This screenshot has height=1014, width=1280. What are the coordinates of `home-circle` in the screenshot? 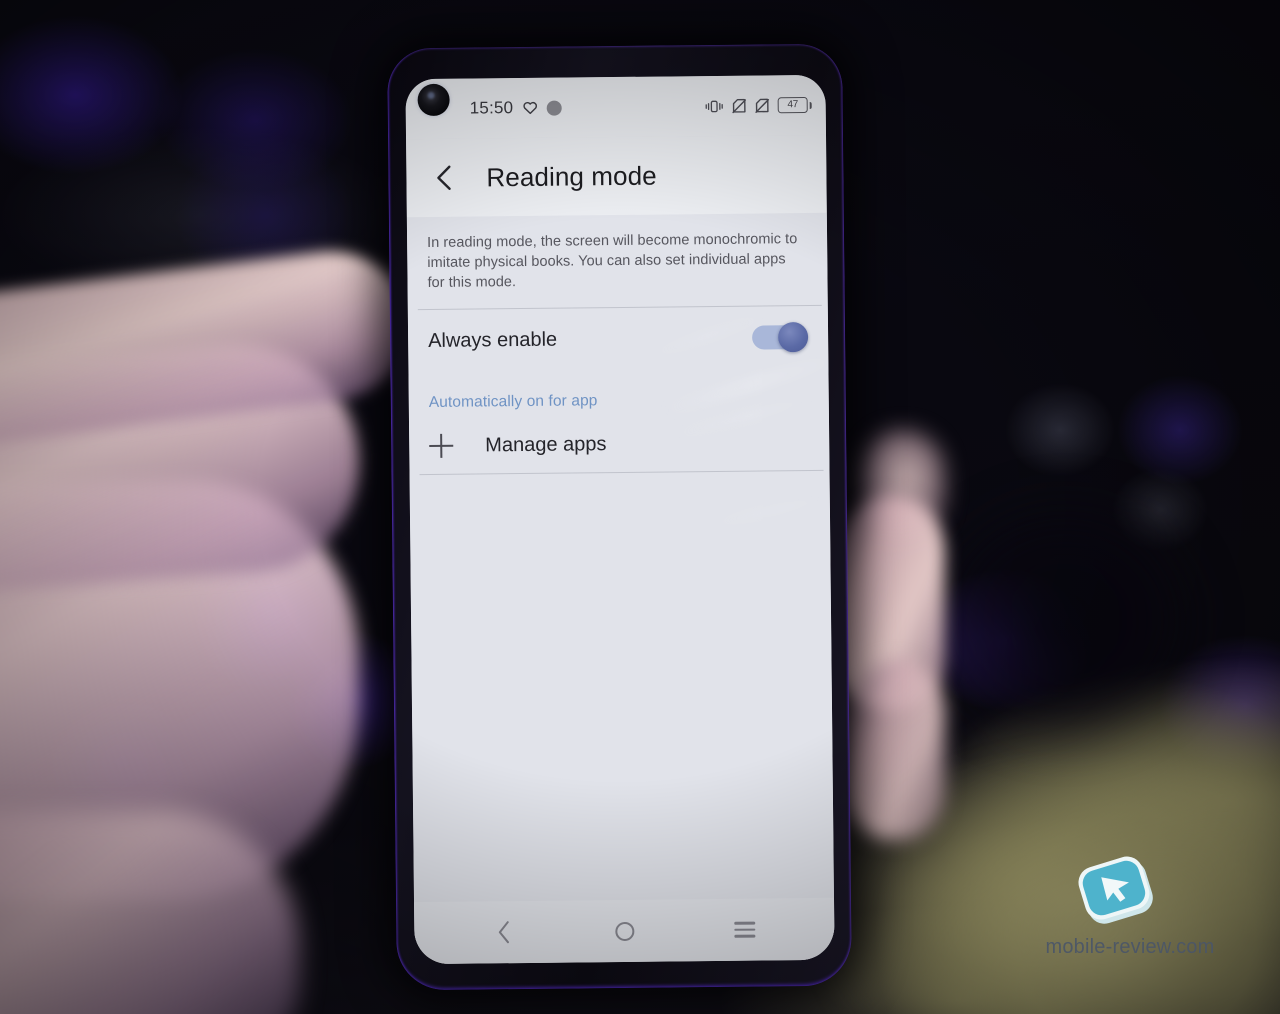 It's located at (624, 931).